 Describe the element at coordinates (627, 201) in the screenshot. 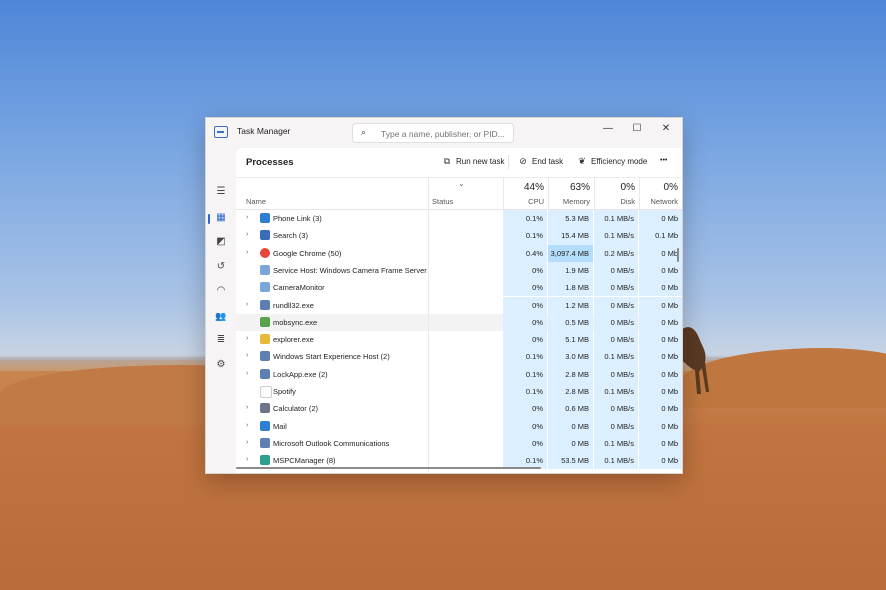

I see `disk-label: Disk` at that location.